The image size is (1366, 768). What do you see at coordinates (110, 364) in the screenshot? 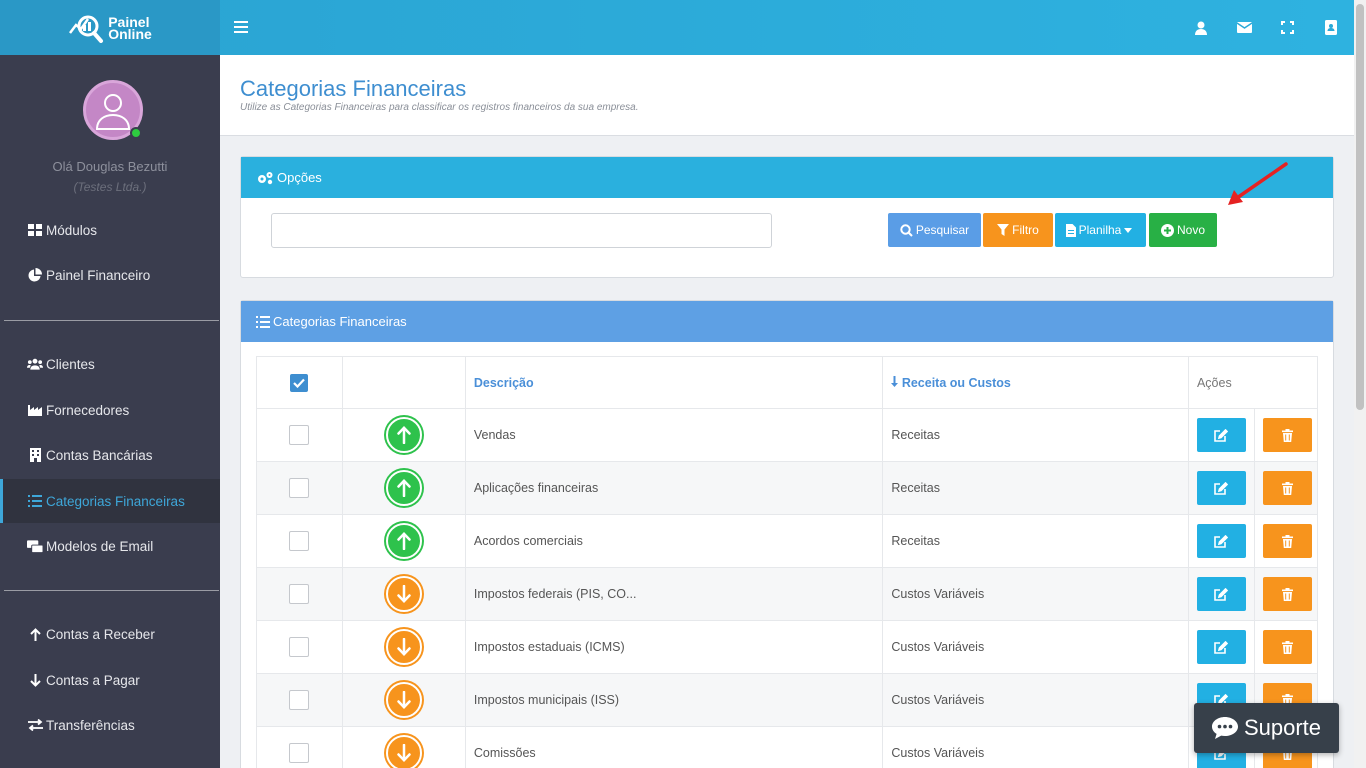
I see `sidebar-item-clientes: Clientes` at bounding box center [110, 364].